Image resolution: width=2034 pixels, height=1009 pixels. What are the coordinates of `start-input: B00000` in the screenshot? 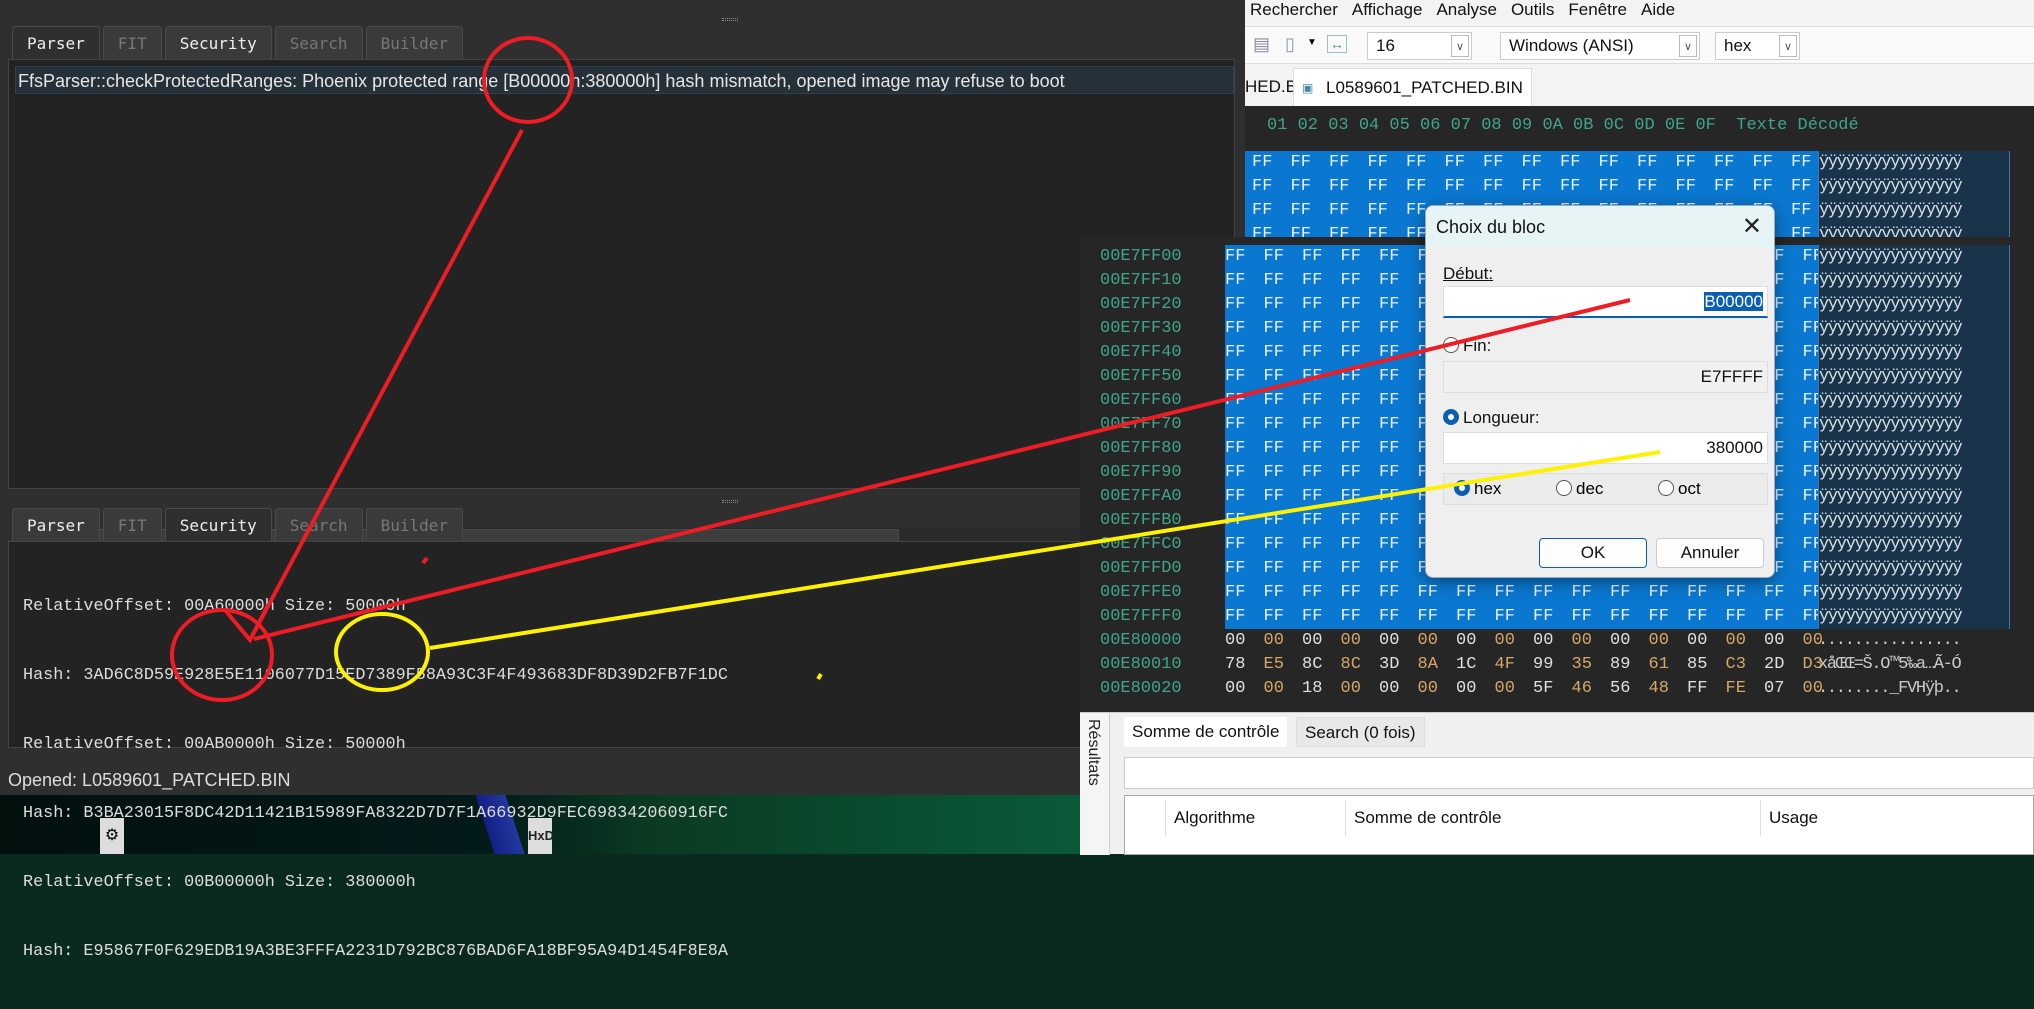 It's located at (1605, 302).